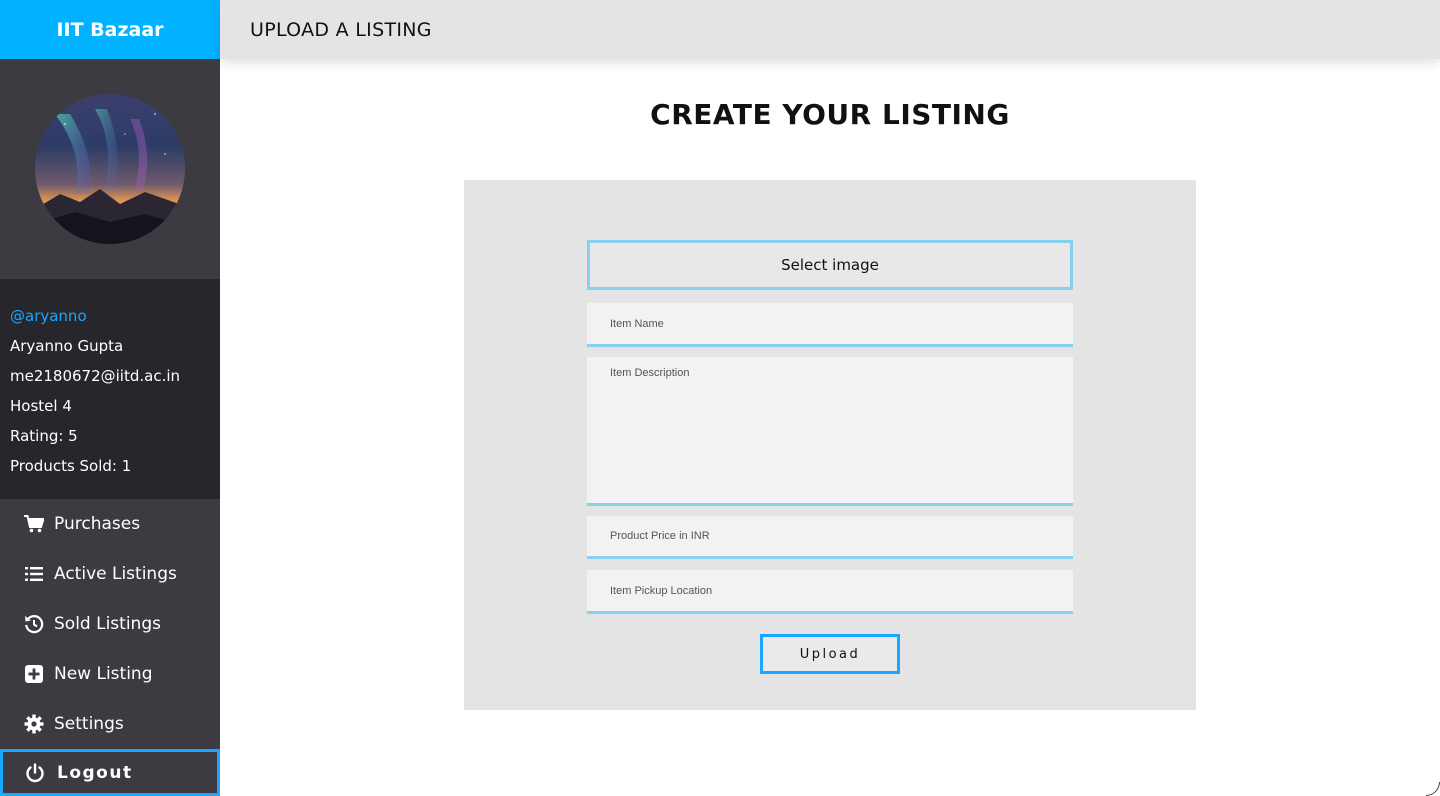 This screenshot has height=796, width=1440. What do you see at coordinates (97, 524) in the screenshot?
I see `sidebar-item-label: Purchases` at bounding box center [97, 524].